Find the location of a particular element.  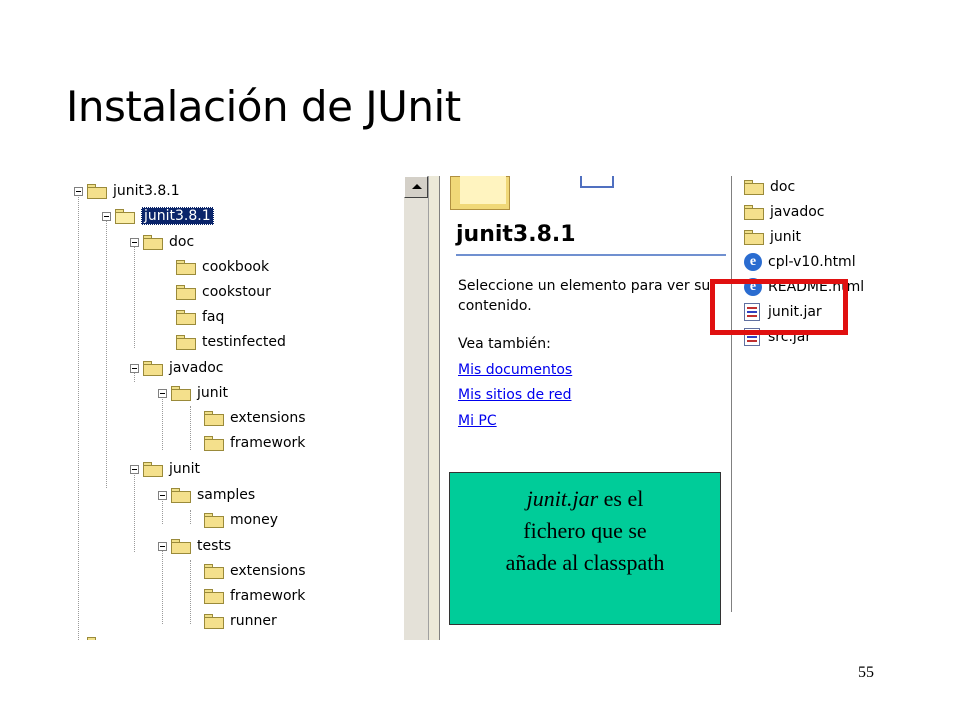

tree-item-label: javadoc is located at coordinates (196, 368).